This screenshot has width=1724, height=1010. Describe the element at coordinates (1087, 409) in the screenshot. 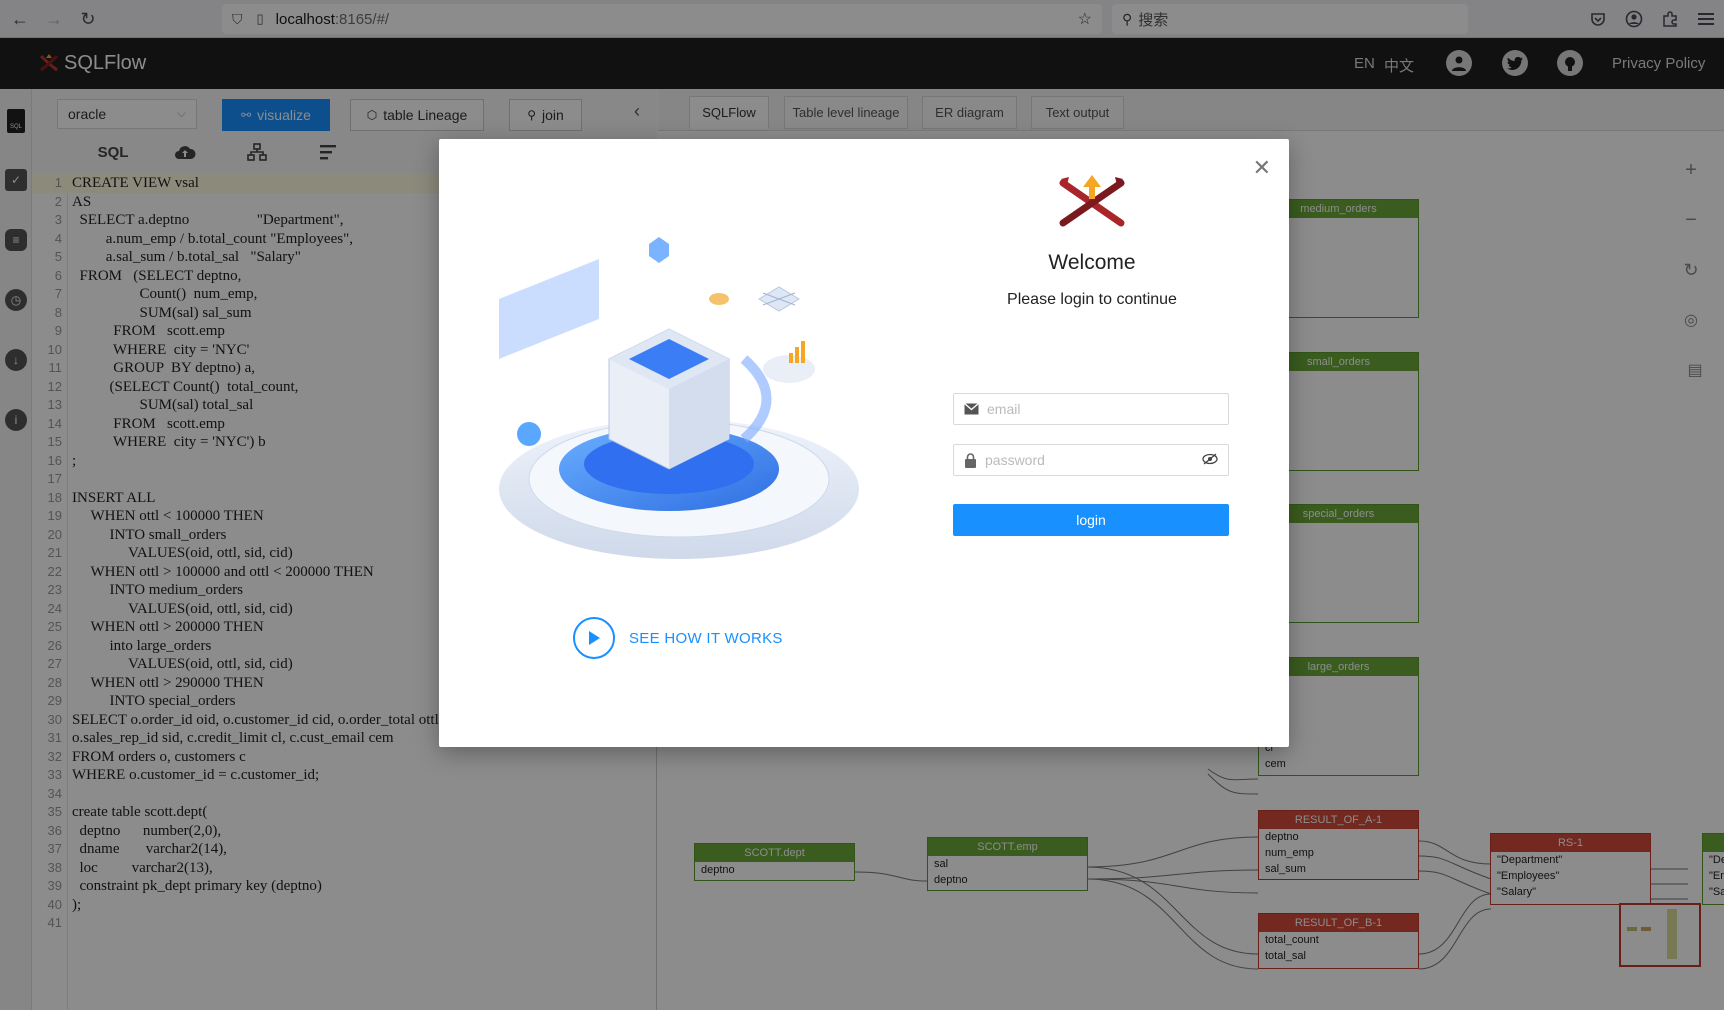

I see `email-input` at that location.